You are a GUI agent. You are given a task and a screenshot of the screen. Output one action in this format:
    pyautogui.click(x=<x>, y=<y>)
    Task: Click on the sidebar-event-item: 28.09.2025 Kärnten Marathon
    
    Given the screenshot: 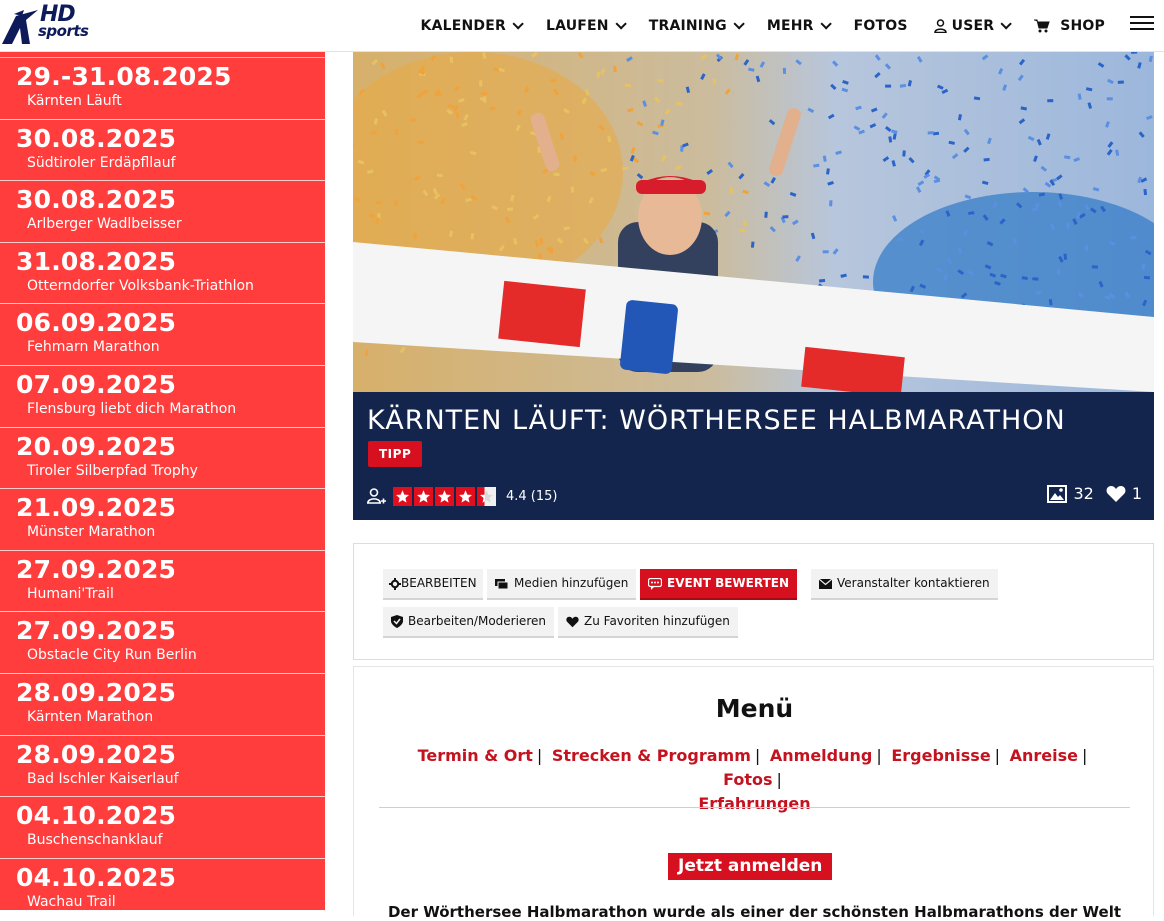 What is the action you would take?
    pyautogui.click(x=162, y=705)
    